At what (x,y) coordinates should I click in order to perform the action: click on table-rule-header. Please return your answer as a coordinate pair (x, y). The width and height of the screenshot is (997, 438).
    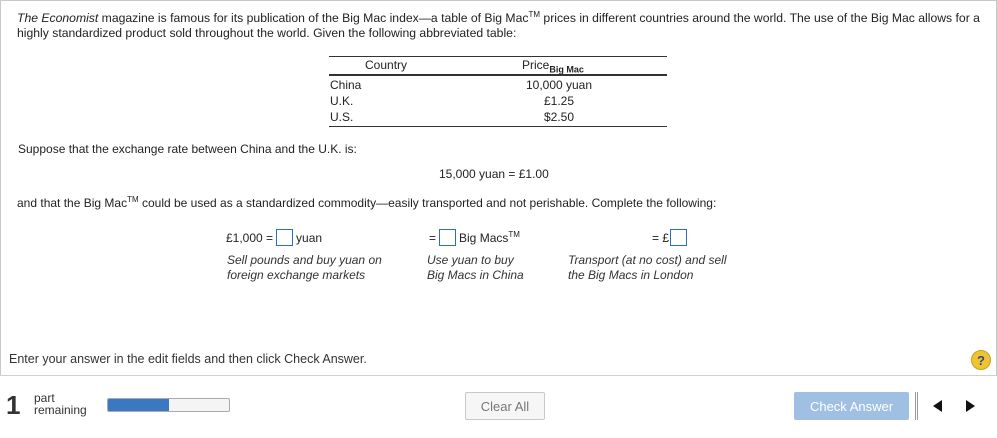
    Looking at the image, I should click on (498, 75).